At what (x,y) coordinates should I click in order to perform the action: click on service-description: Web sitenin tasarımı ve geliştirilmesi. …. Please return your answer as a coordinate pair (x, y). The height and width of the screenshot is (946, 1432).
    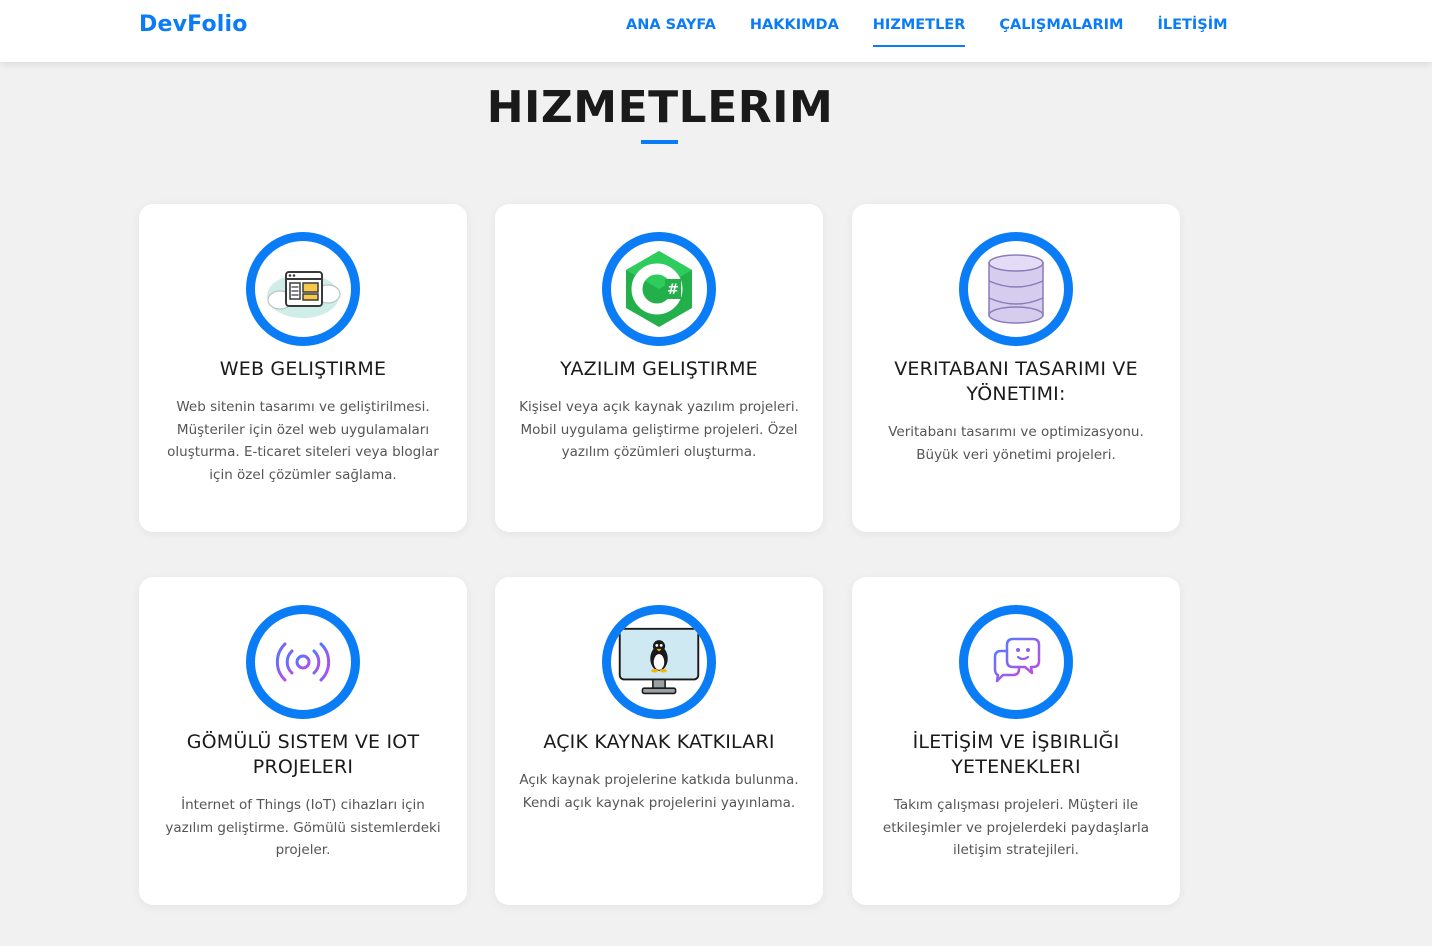
    Looking at the image, I should click on (303, 441).